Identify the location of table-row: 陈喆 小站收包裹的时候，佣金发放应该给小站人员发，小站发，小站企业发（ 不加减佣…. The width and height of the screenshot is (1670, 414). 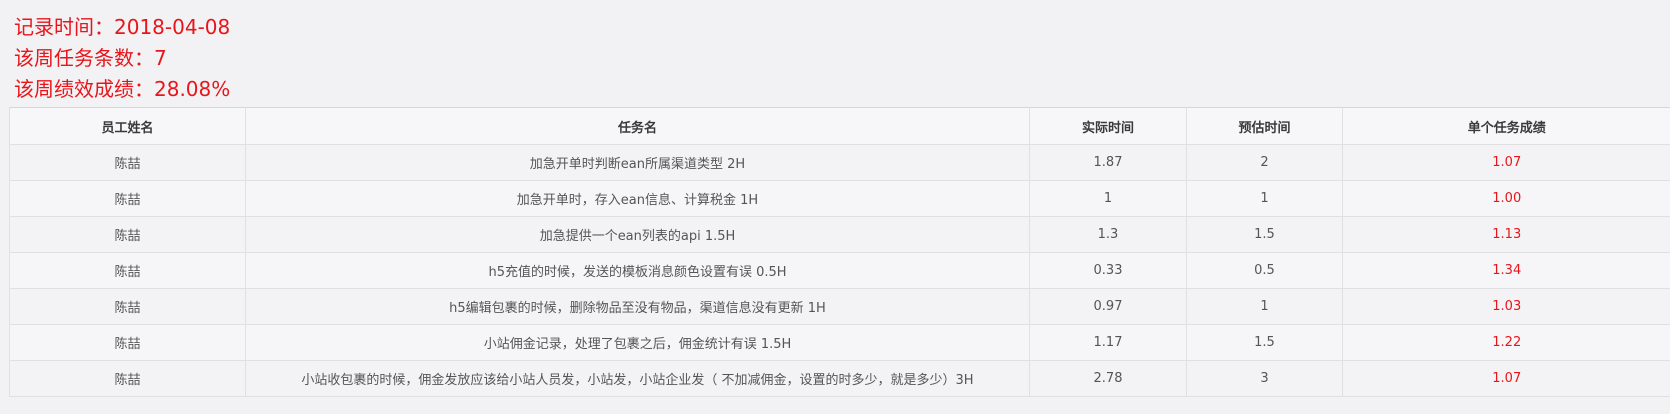
(839, 378).